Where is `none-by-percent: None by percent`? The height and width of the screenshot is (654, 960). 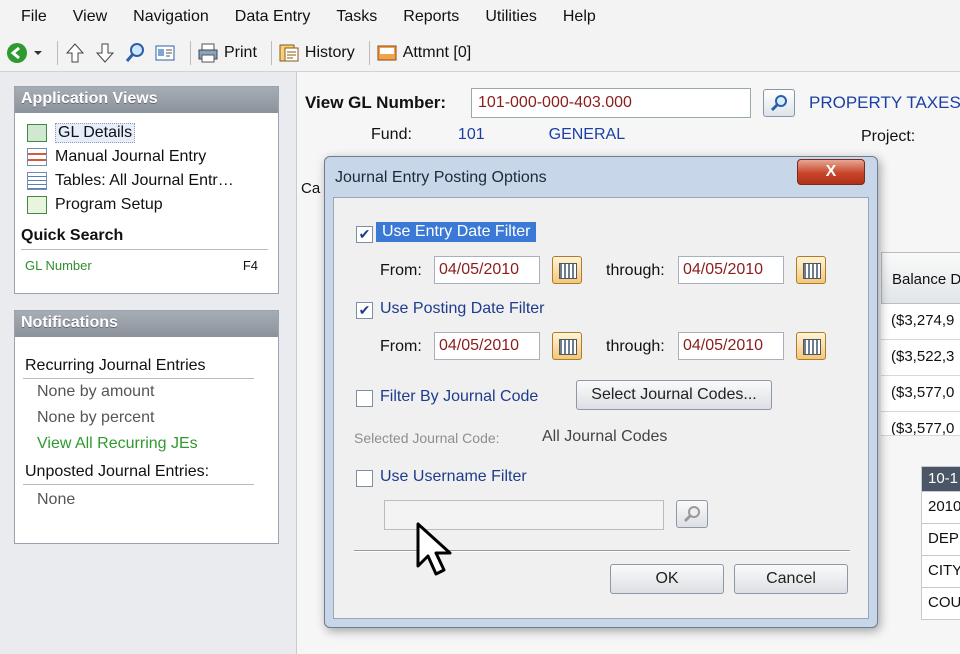 none-by-percent: None by percent is located at coordinates (96, 417).